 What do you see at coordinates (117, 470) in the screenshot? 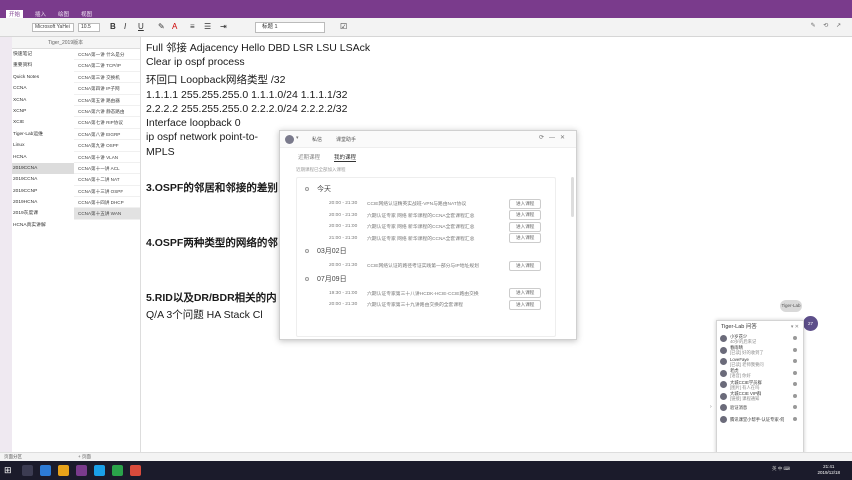
I see `wechat-icon` at bounding box center [117, 470].